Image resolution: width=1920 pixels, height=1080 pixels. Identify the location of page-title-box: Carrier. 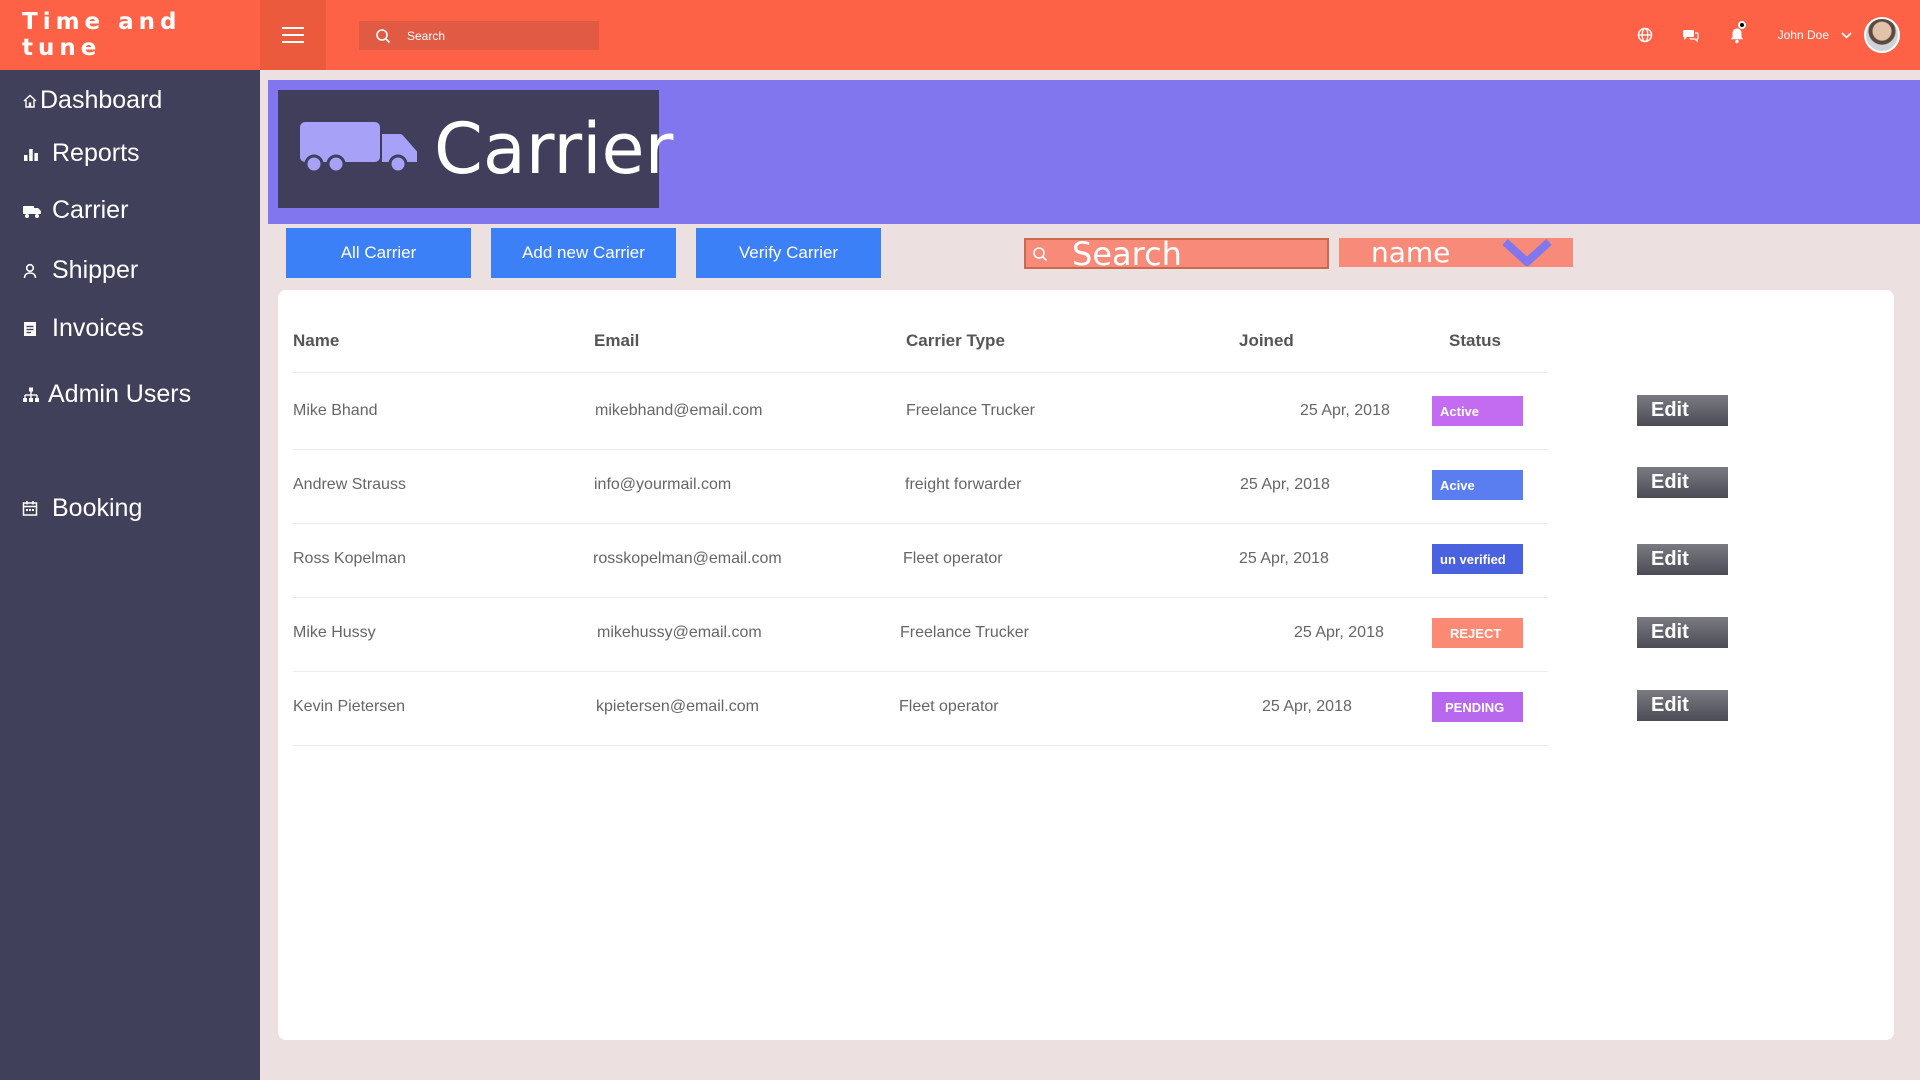
(475, 149).